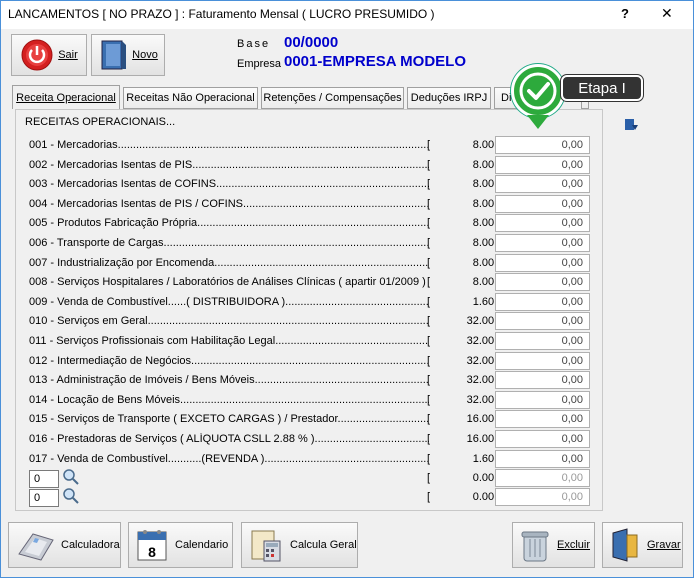 Image resolution: width=694 pixels, height=578 pixels. I want to click on tab-label: Receitas Não Operacional, so click(190, 98).